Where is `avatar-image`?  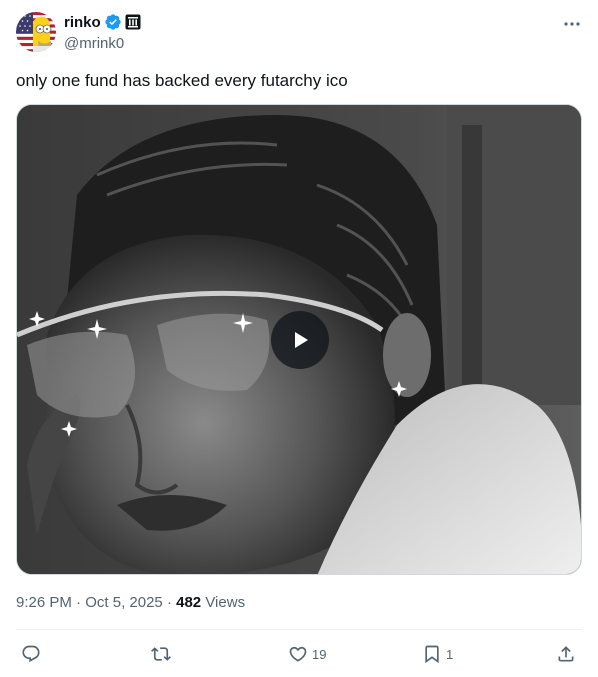 avatar-image is located at coordinates (36, 32).